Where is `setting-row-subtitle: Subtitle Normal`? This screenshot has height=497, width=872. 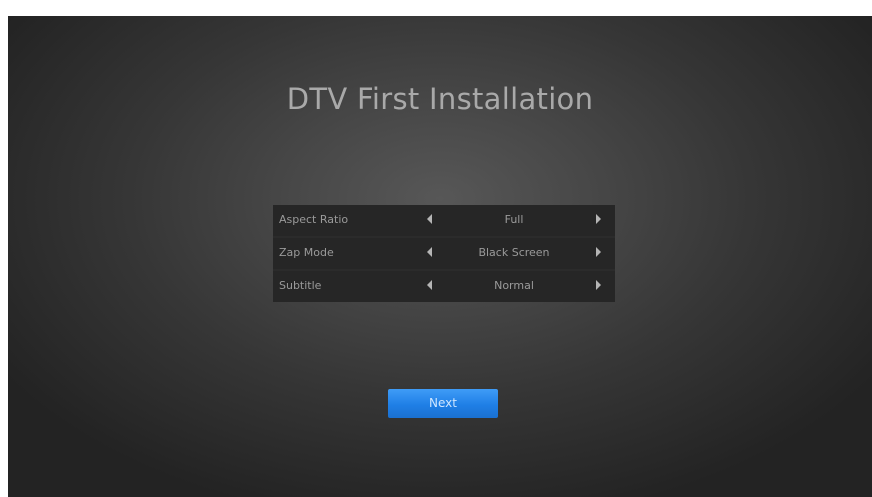
setting-row-subtitle: Subtitle Normal is located at coordinates (444, 286).